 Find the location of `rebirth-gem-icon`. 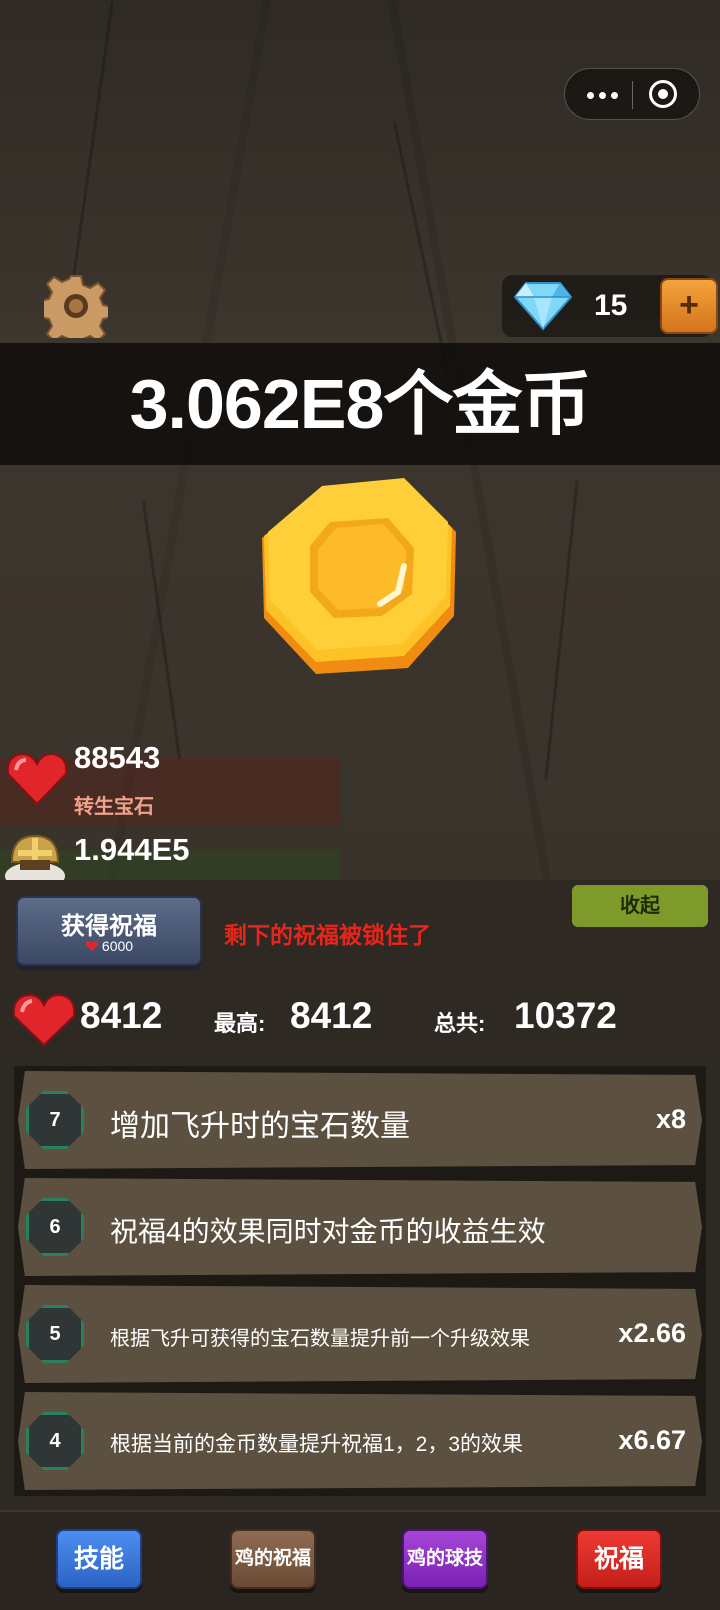

rebirth-gem-icon is located at coordinates (37, 779).